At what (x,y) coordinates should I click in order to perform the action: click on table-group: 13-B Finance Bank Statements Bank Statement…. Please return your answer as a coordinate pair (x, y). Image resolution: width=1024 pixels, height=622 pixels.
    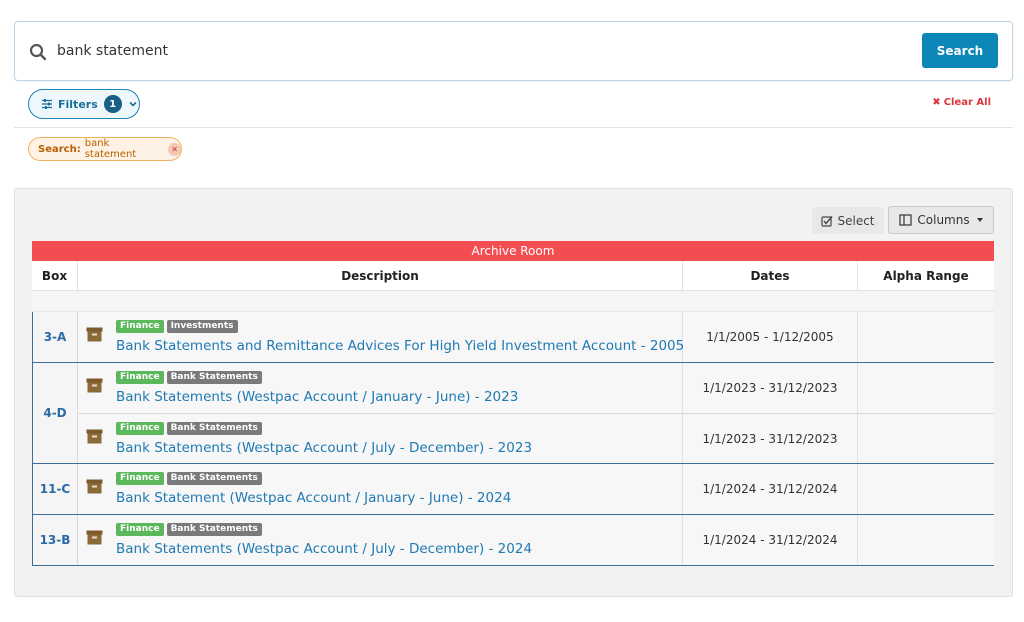
    Looking at the image, I should click on (513, 540).